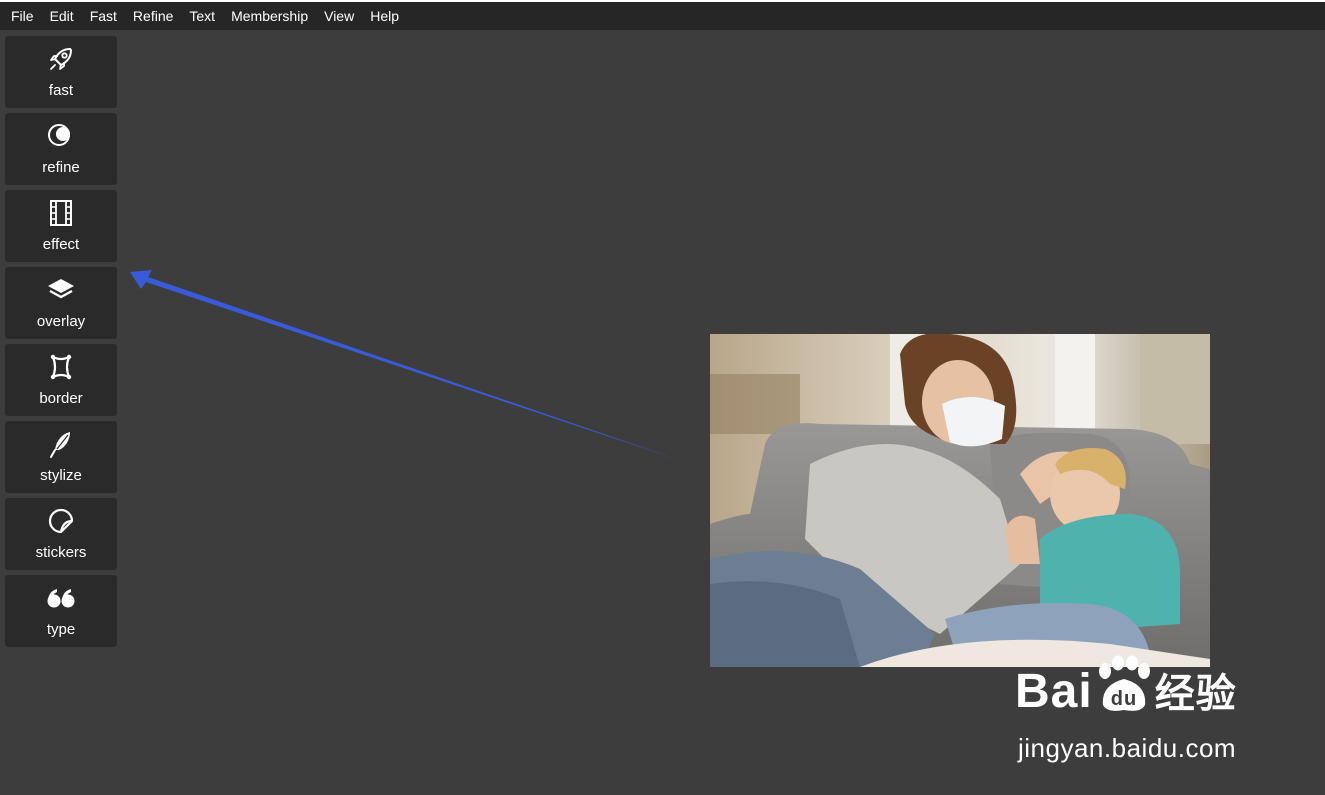 Image resolution: width=1325 pixels, height=795 pixels. I want to click on tool-fast: fast, so click(61, 72).